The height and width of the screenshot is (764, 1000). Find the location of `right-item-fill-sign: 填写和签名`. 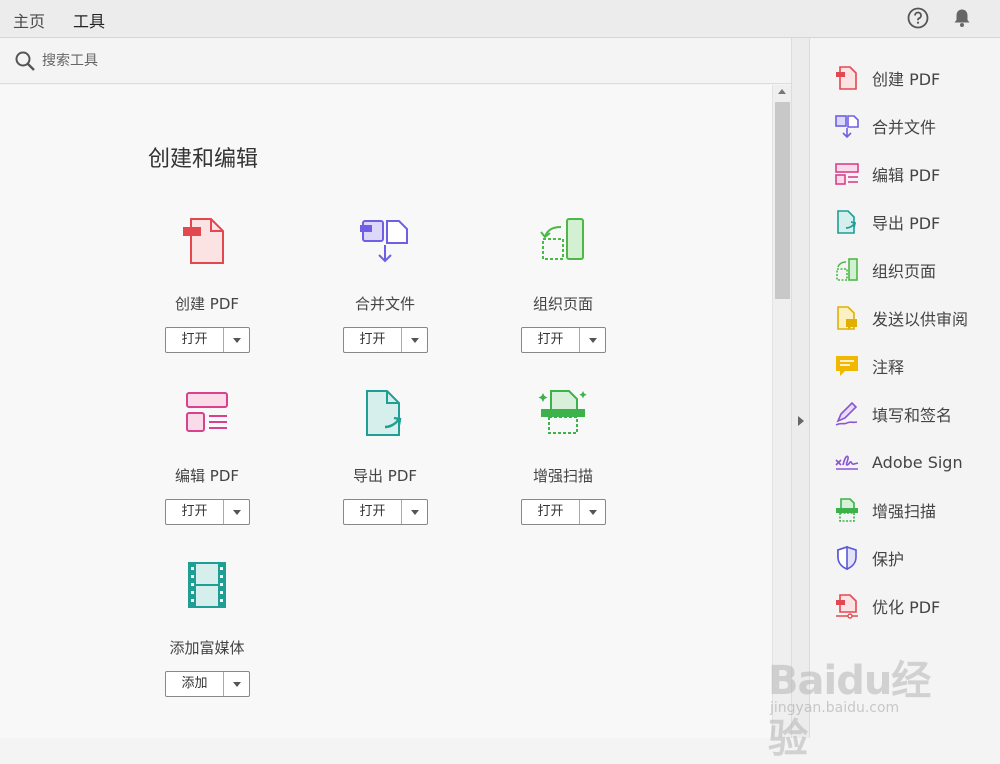

right-item-fill-sign: 填写和签名 is located at coordinates (893, 414).